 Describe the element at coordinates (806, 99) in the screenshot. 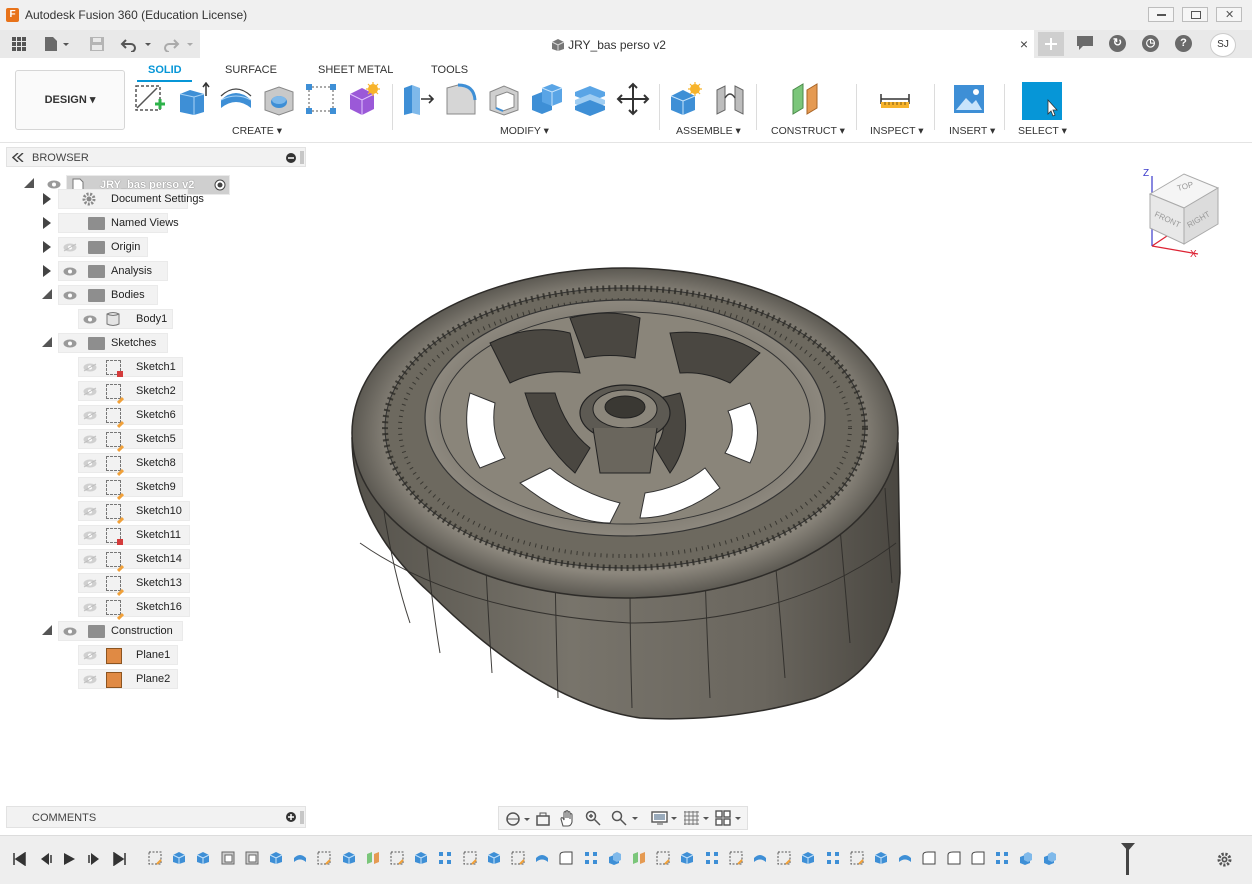

I see `offset-plane-icon` at that location.